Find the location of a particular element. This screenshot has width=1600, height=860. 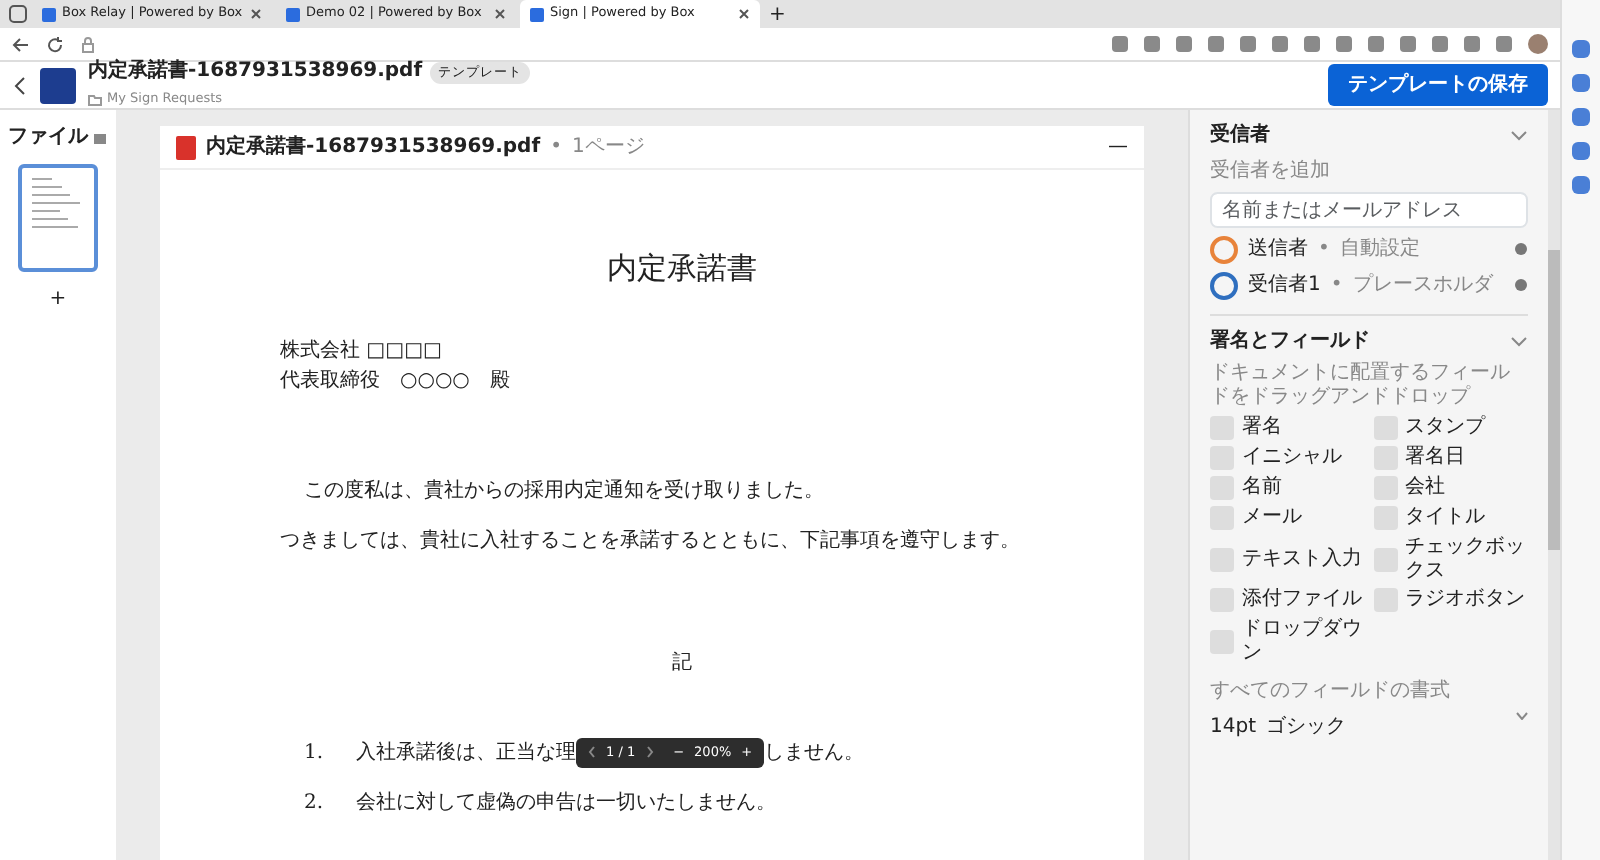

field-type-label: イニシャル is located at coordinates (1292, 458).